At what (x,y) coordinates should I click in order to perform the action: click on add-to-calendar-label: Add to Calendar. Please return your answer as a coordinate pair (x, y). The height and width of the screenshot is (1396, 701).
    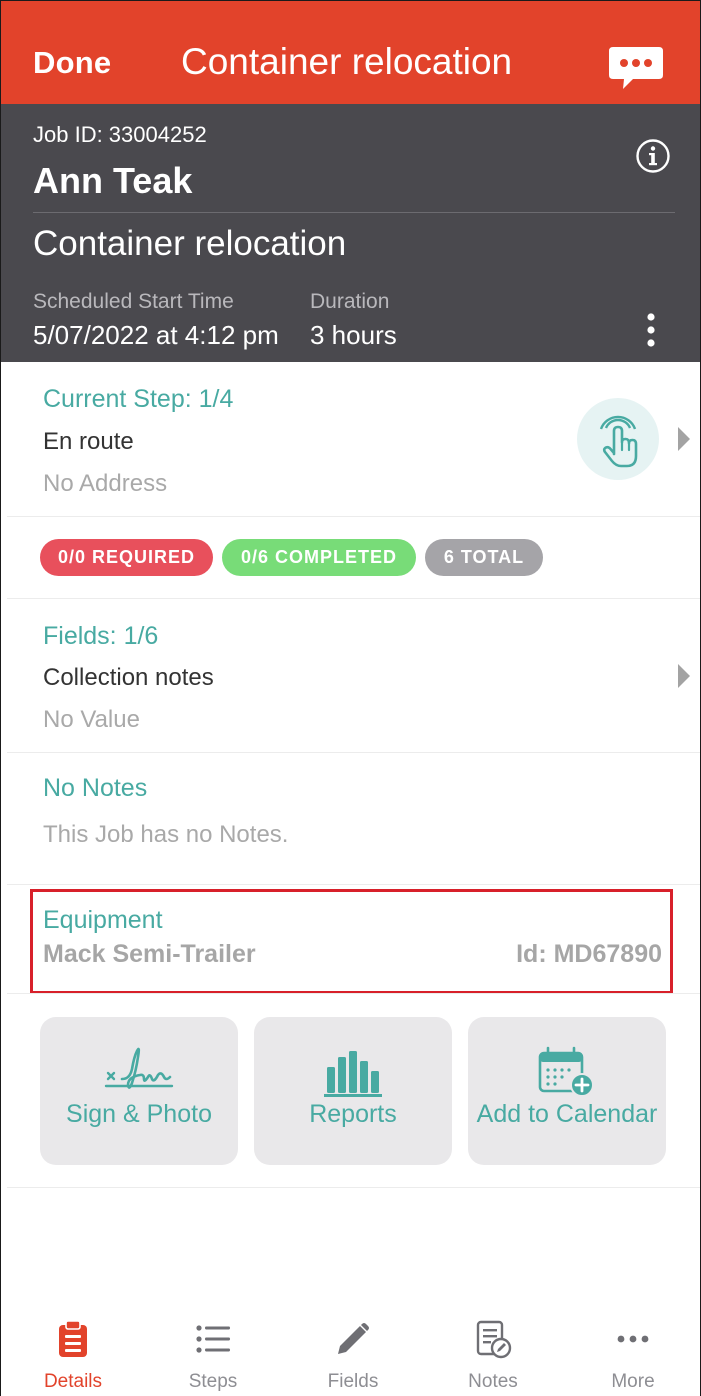
    Looking at the image, I should click on (567, 1114).